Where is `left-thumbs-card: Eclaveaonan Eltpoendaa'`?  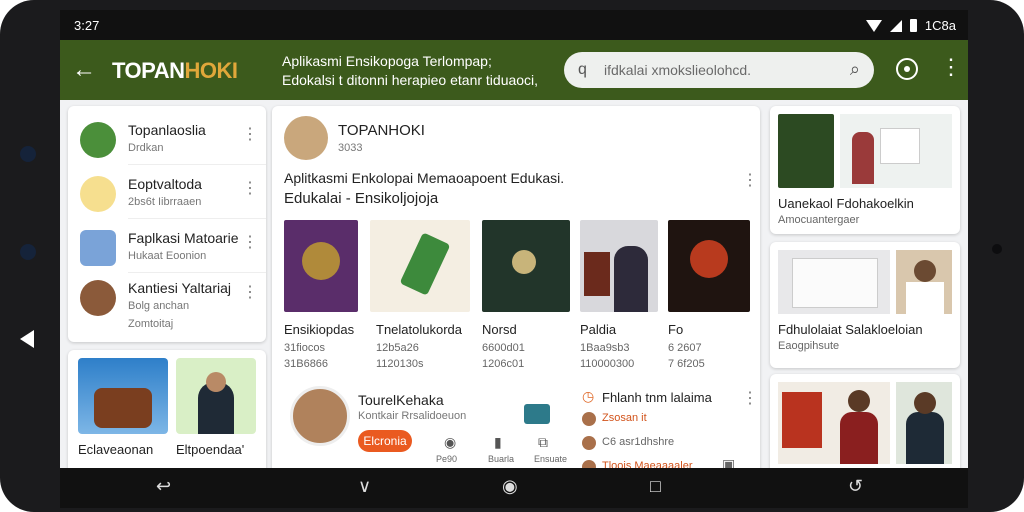
left-thumbs-card: Eclaveaonan Eltpoendaa' is located at coordinates (167, 414).